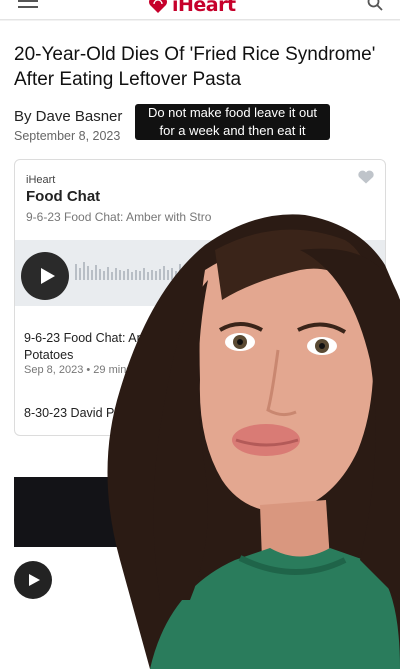  What do you see at coordinates (200, 512) in the screenshot?
I see `video-thumbnail` at bounding box center [200, 512].